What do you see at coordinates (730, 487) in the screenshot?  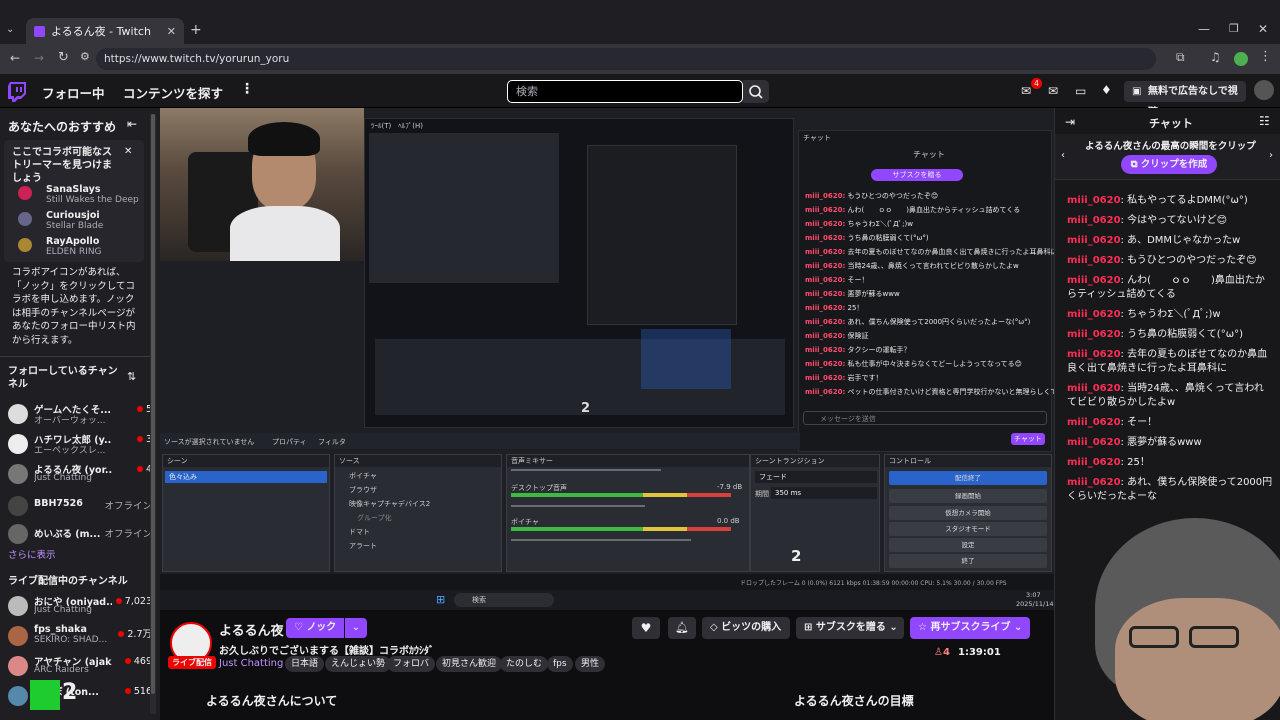 I see `mixer-track-db: -7.9 dB` at bounding box center [730, 487].